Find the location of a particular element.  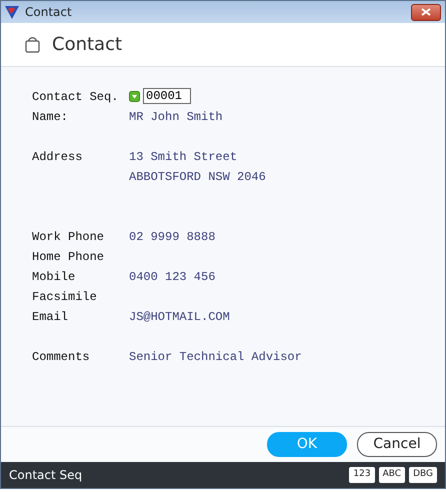

field-label: Email is located at coordinates (51, 317).